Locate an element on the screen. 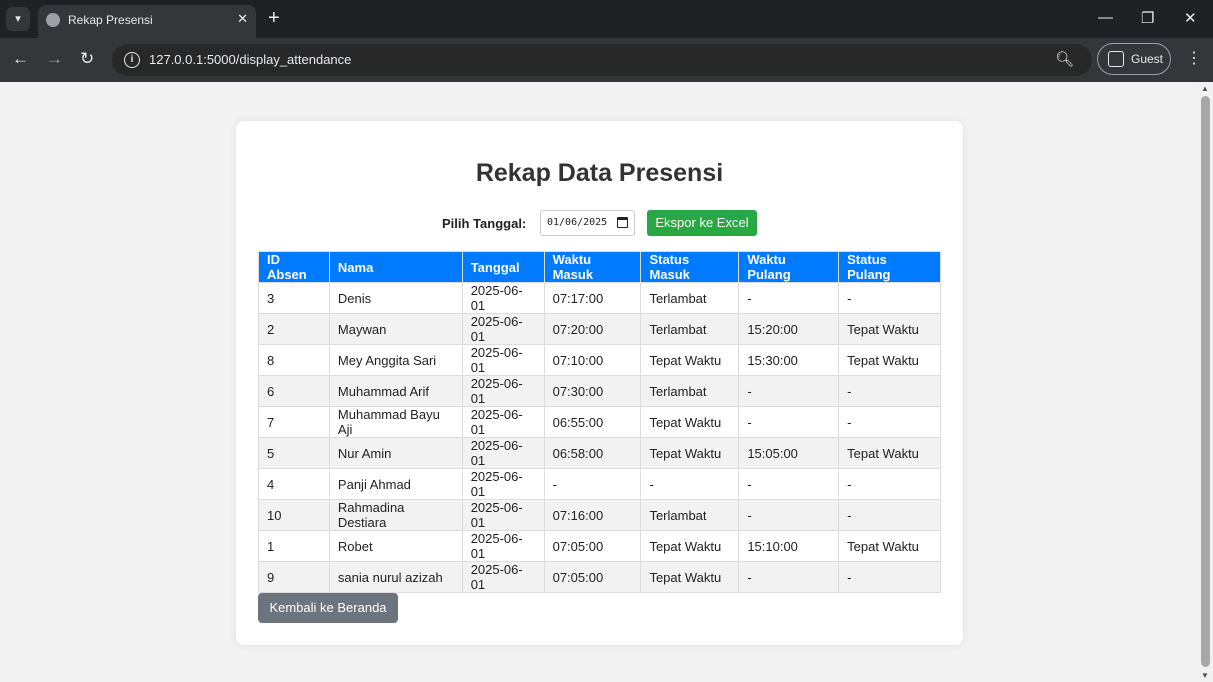 The height and width of the screenshot is (682, 1213). table-cell: Robet is located at coordinates (395, 546).